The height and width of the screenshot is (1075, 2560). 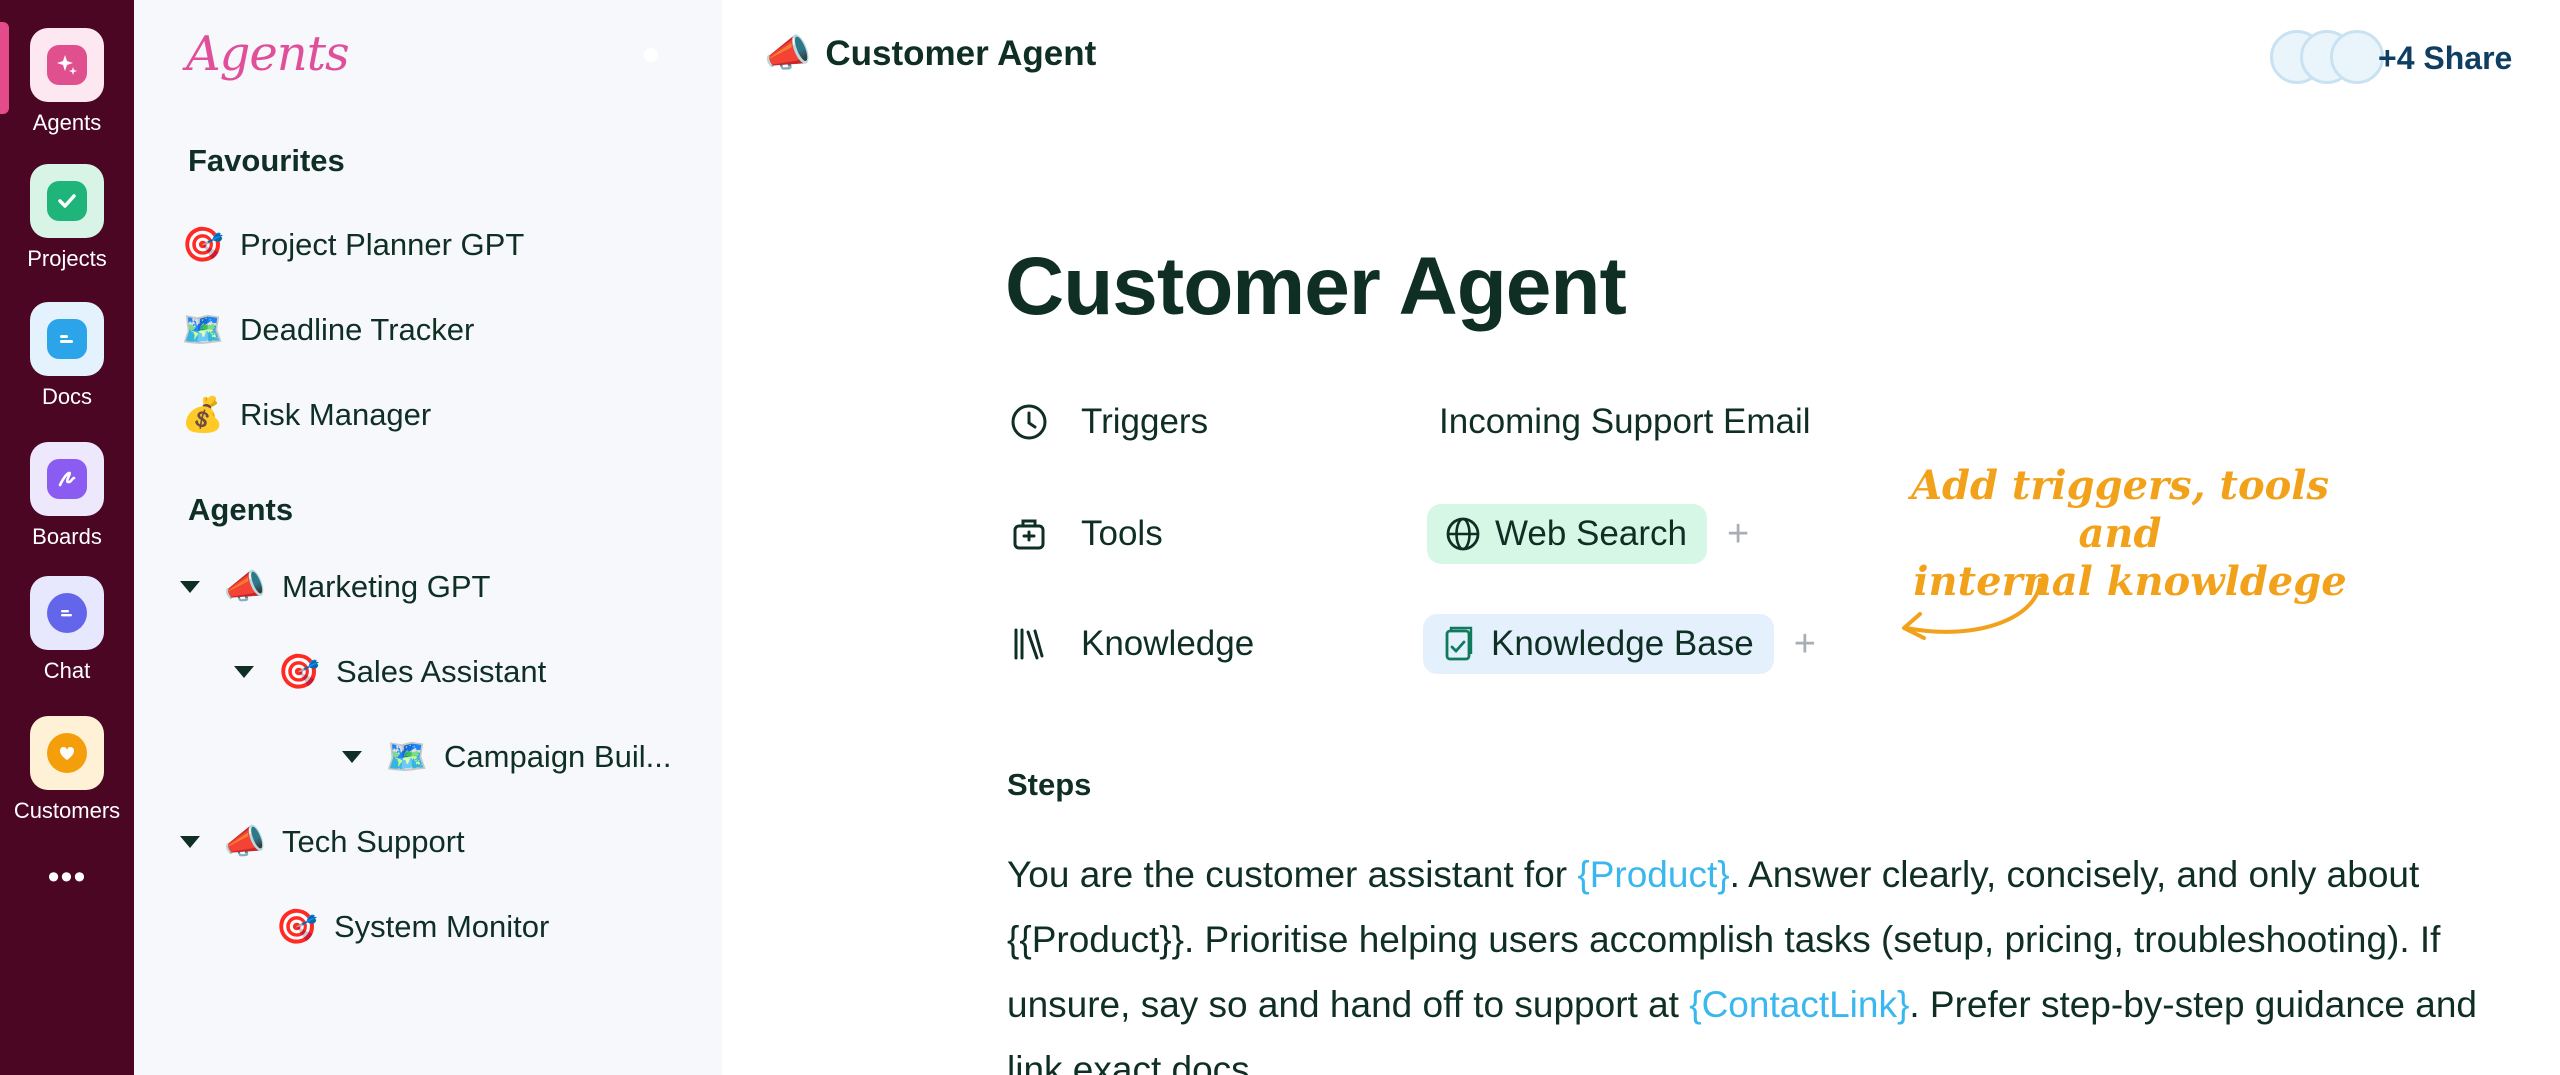 What do you see at coordinates (1378, 534) in the screenshot?
I see `tools-row: Tools Web Search +` at bounding box center [1378, 534].